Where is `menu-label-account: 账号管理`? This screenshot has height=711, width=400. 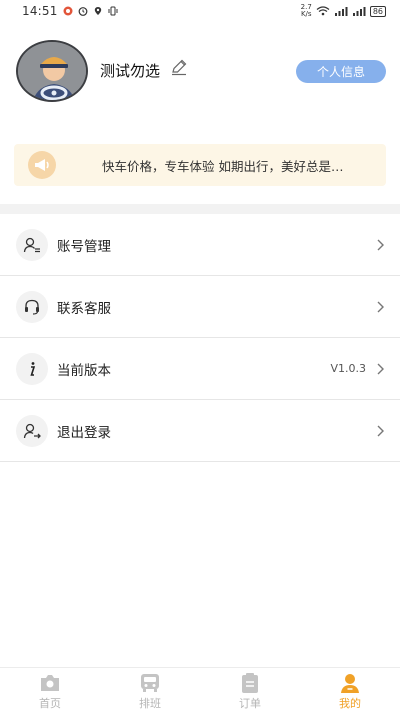 menu-label-account: 账号管理 is located at coordinates (84, 246).